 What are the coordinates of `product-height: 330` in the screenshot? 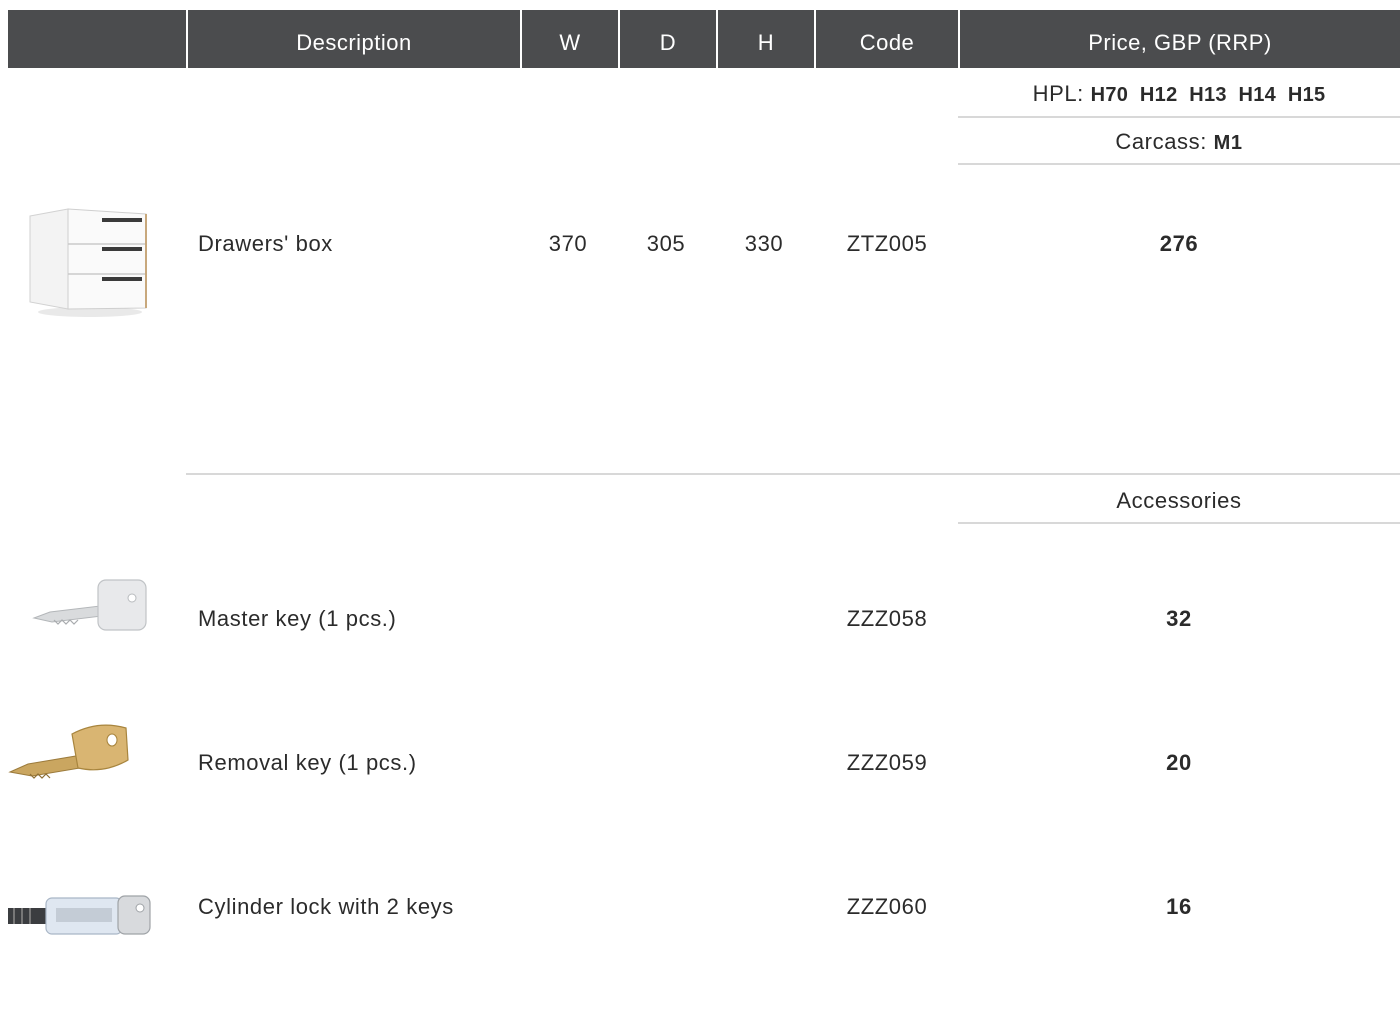 It's located at (764, 243).